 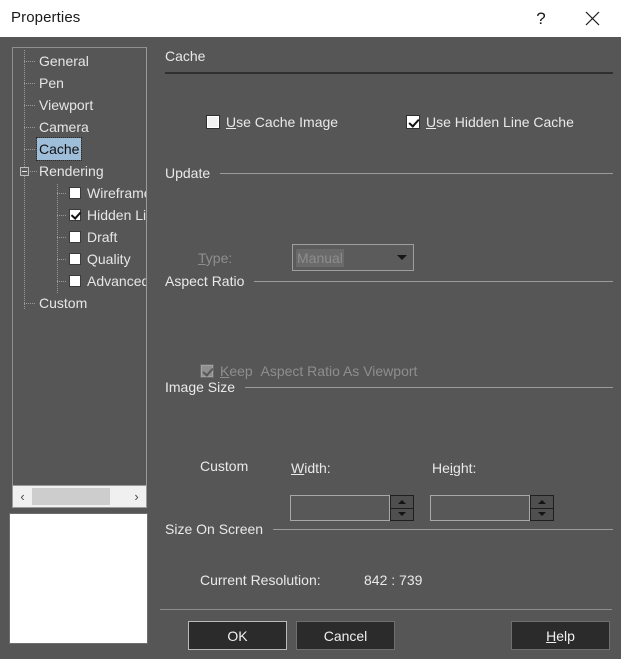 I want to click on tree-item-draft: Draft, so click(x=79, y=237).